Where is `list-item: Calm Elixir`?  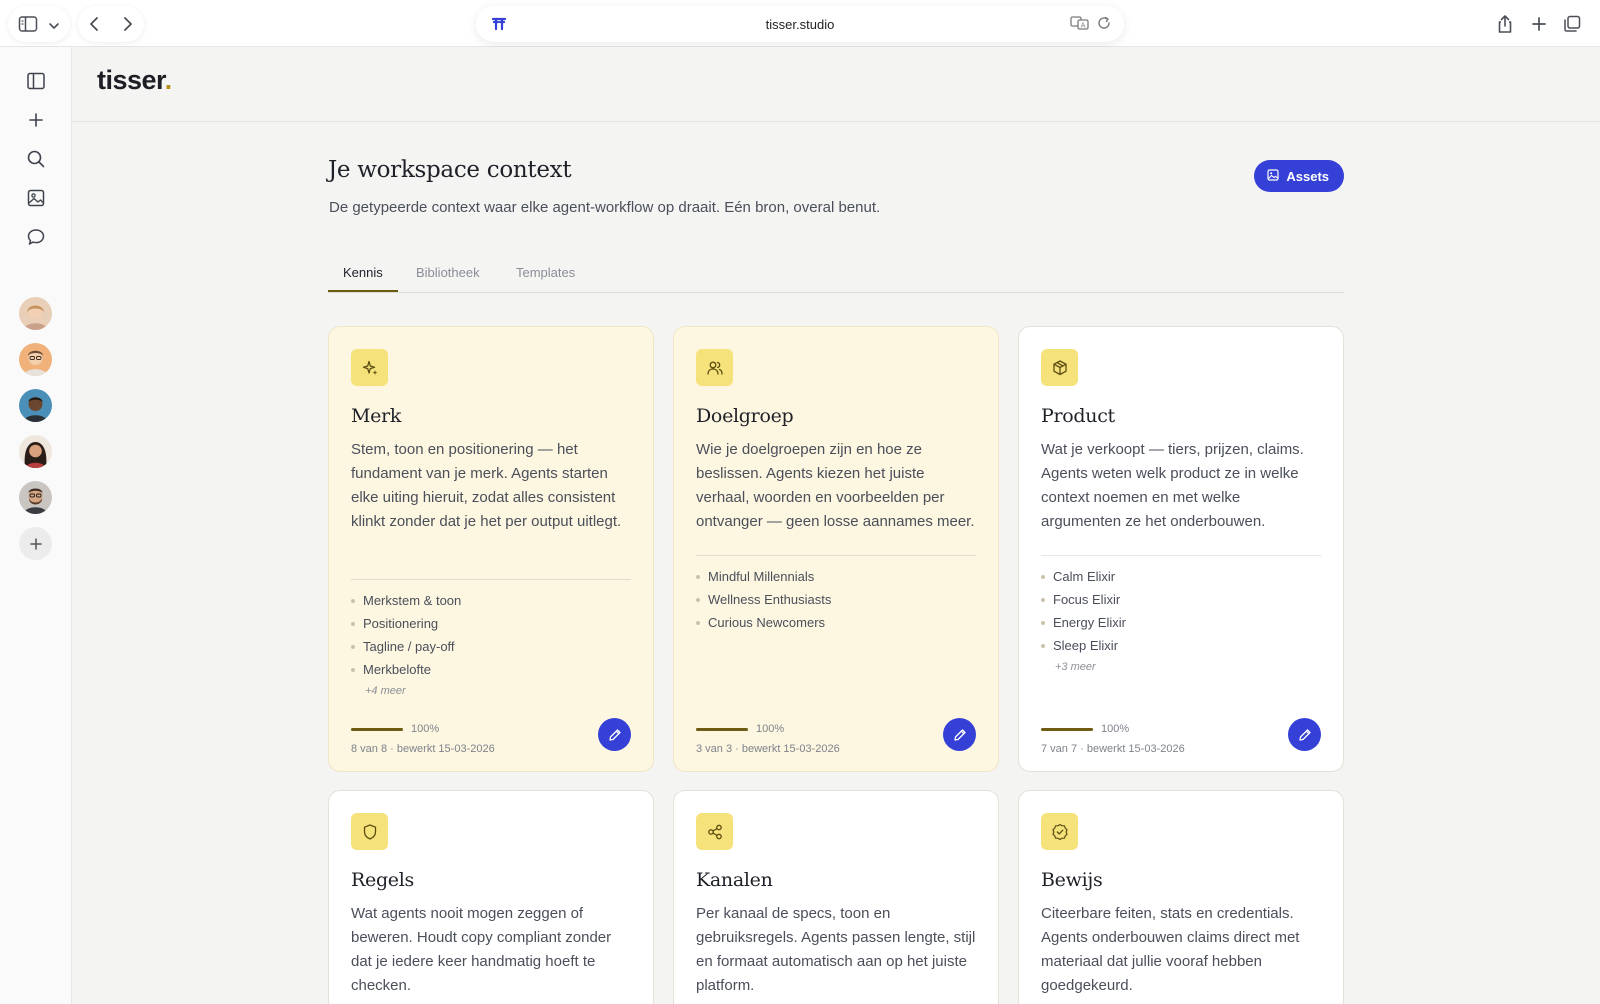 list-item: Calm Elixir is located at coordinates (1083, 578).